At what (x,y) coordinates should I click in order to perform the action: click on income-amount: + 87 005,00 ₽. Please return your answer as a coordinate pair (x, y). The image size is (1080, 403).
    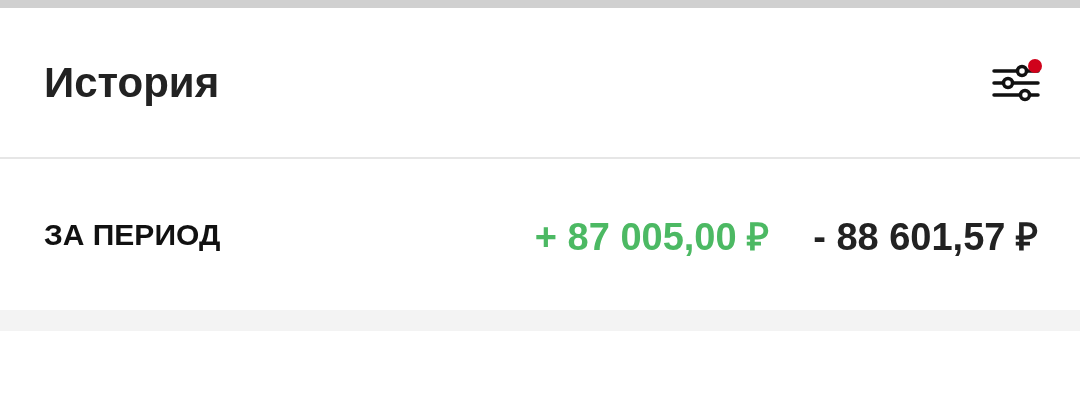
    Looking at the image, I should click on (652, 237).